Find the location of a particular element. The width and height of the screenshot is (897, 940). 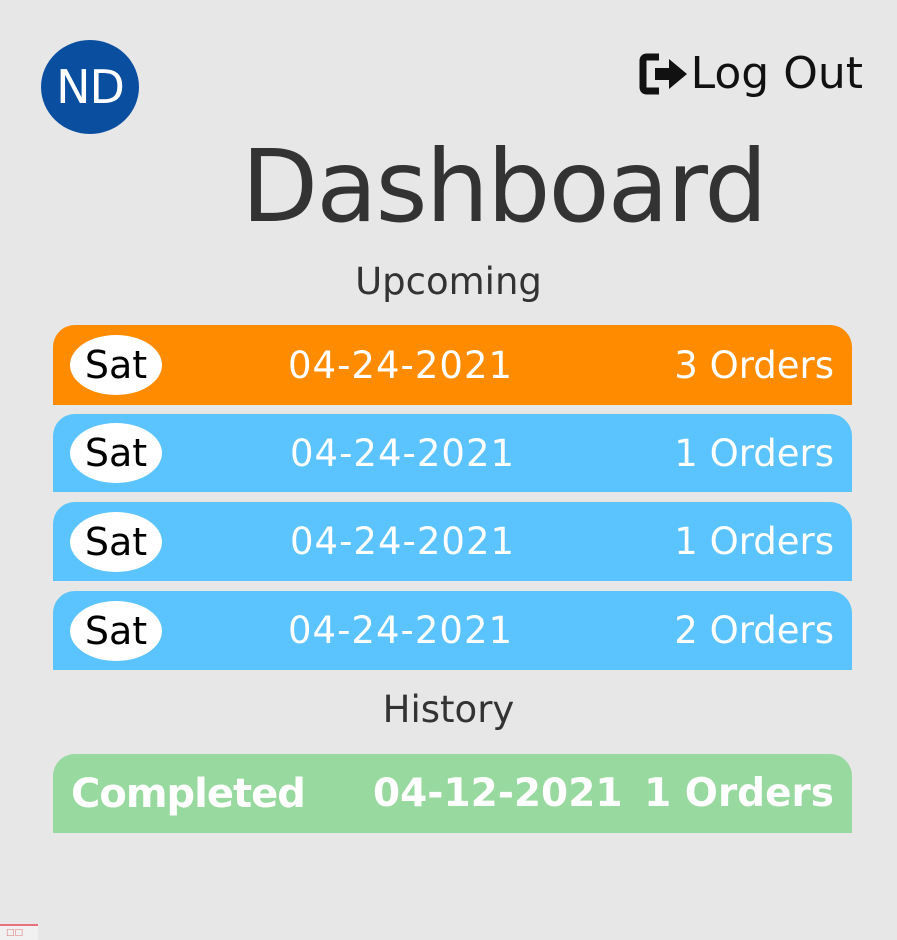

logout-label: Log Out is located at coordinates (776, 73).